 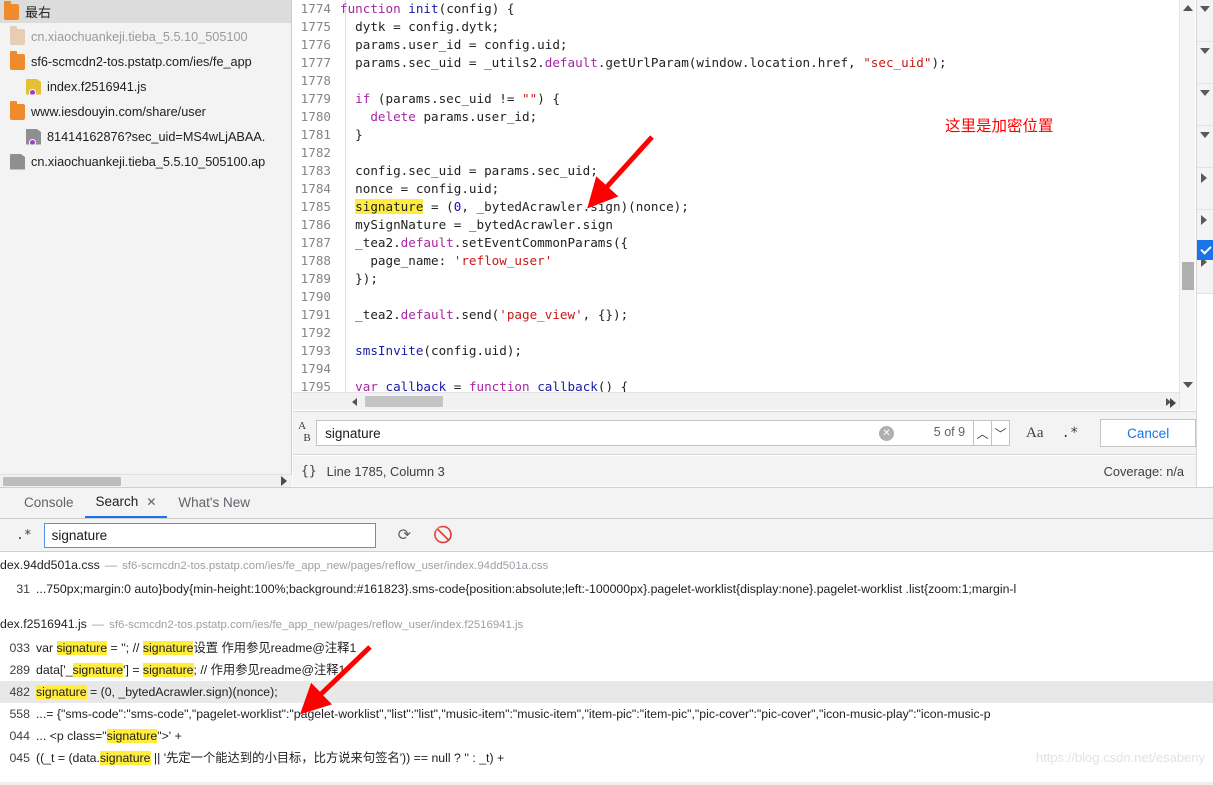 What do you see at coordinates (316, 261) in the screenshot?
I see `line-number: 1788` at bounding box center [316, 261].